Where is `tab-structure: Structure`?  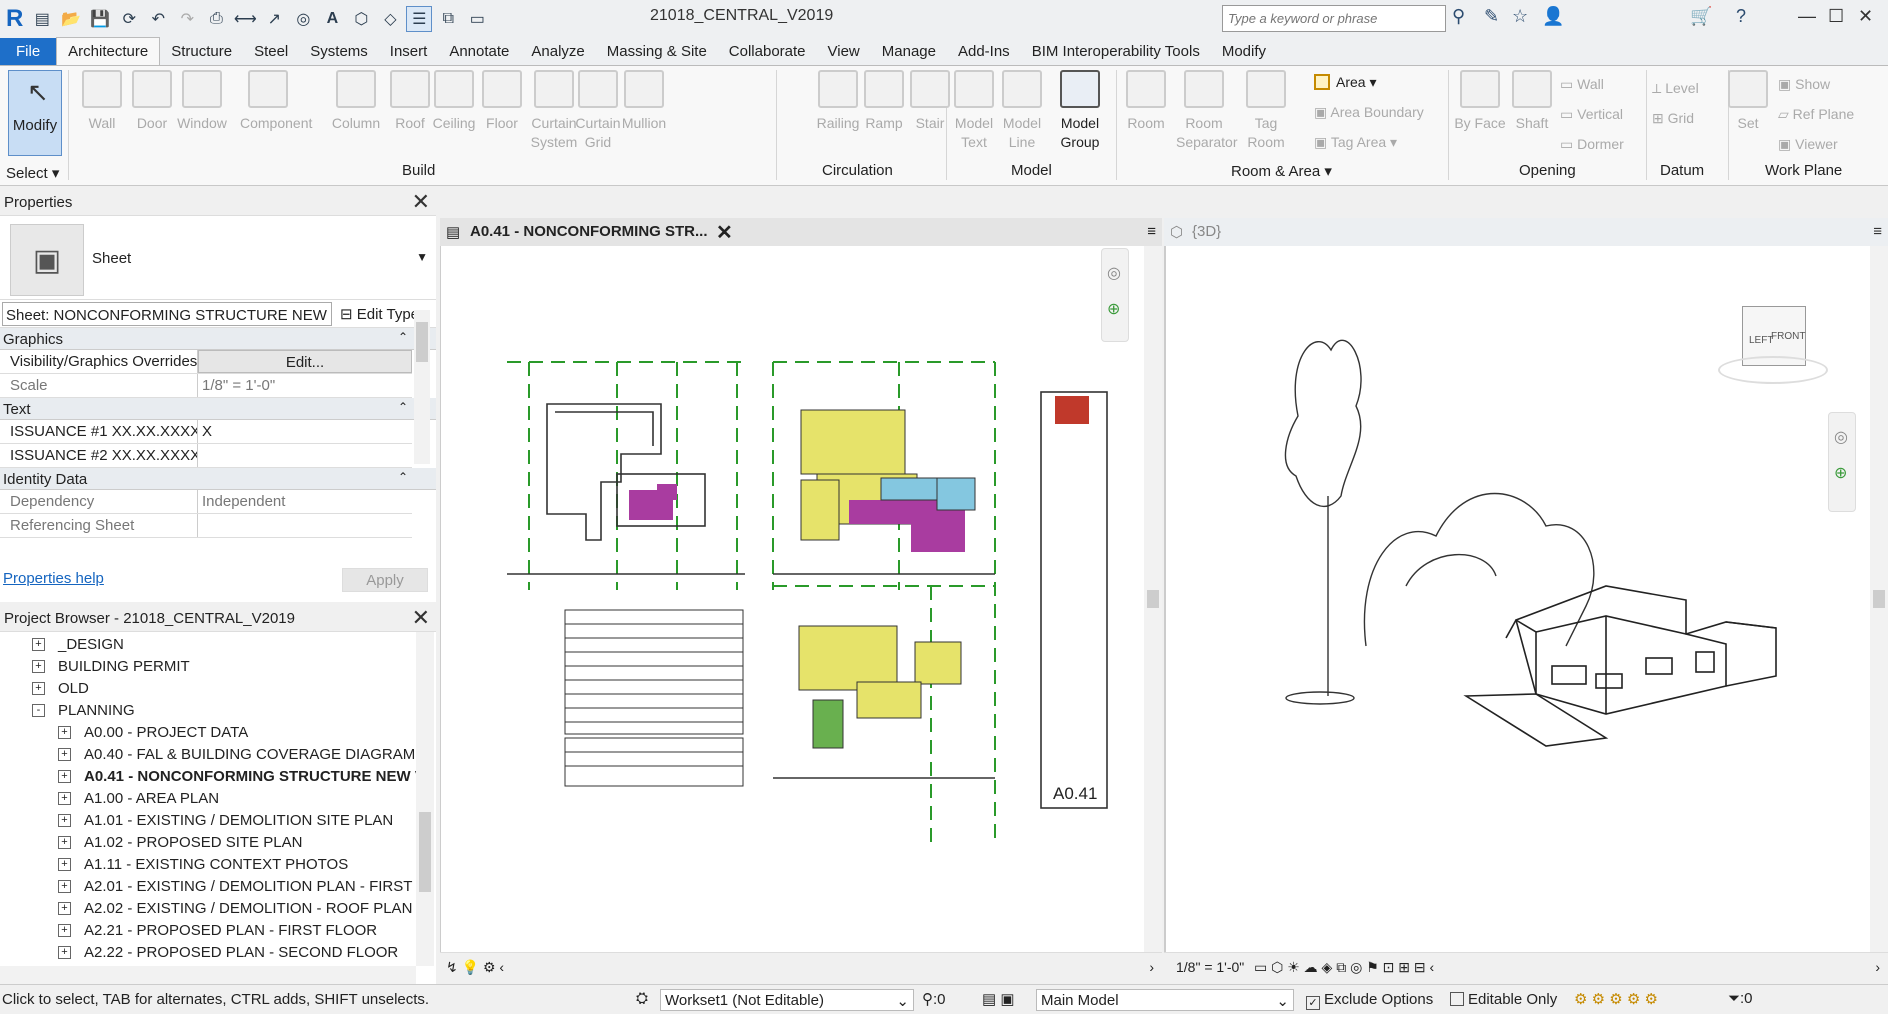 tab-structure: Structure is located at coordinates (201, 51).